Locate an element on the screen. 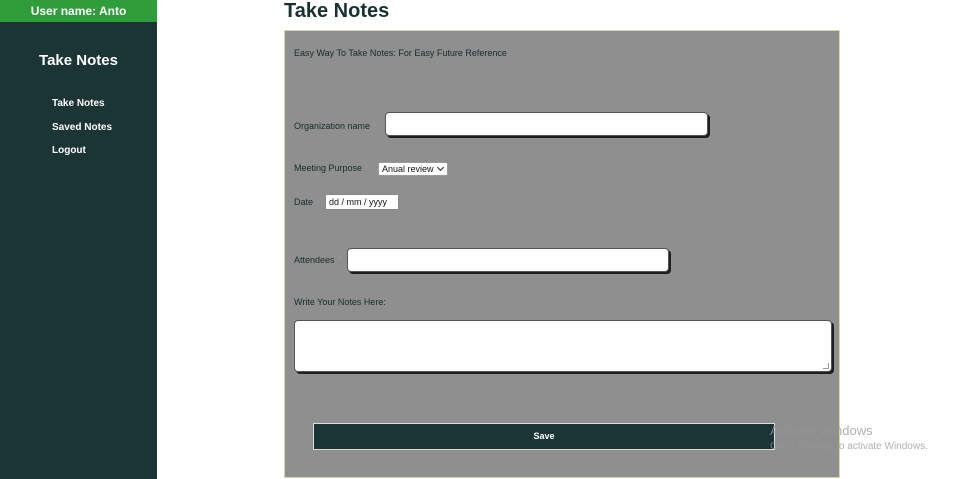 The width and height of the screenshot is (960, 479). organization-name-label-text: Organization name is located at coordinates (332, 126).